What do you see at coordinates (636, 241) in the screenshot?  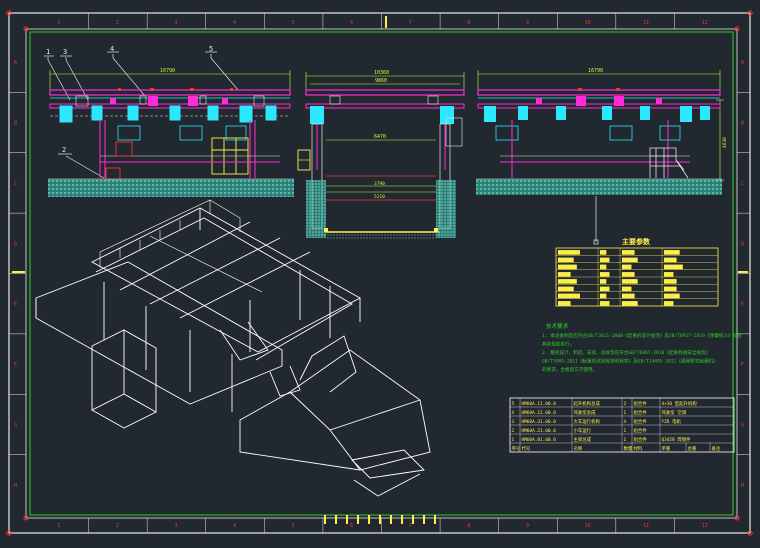 I see `parameters-table-title: 主要参数` at bounding box center [636, 241].